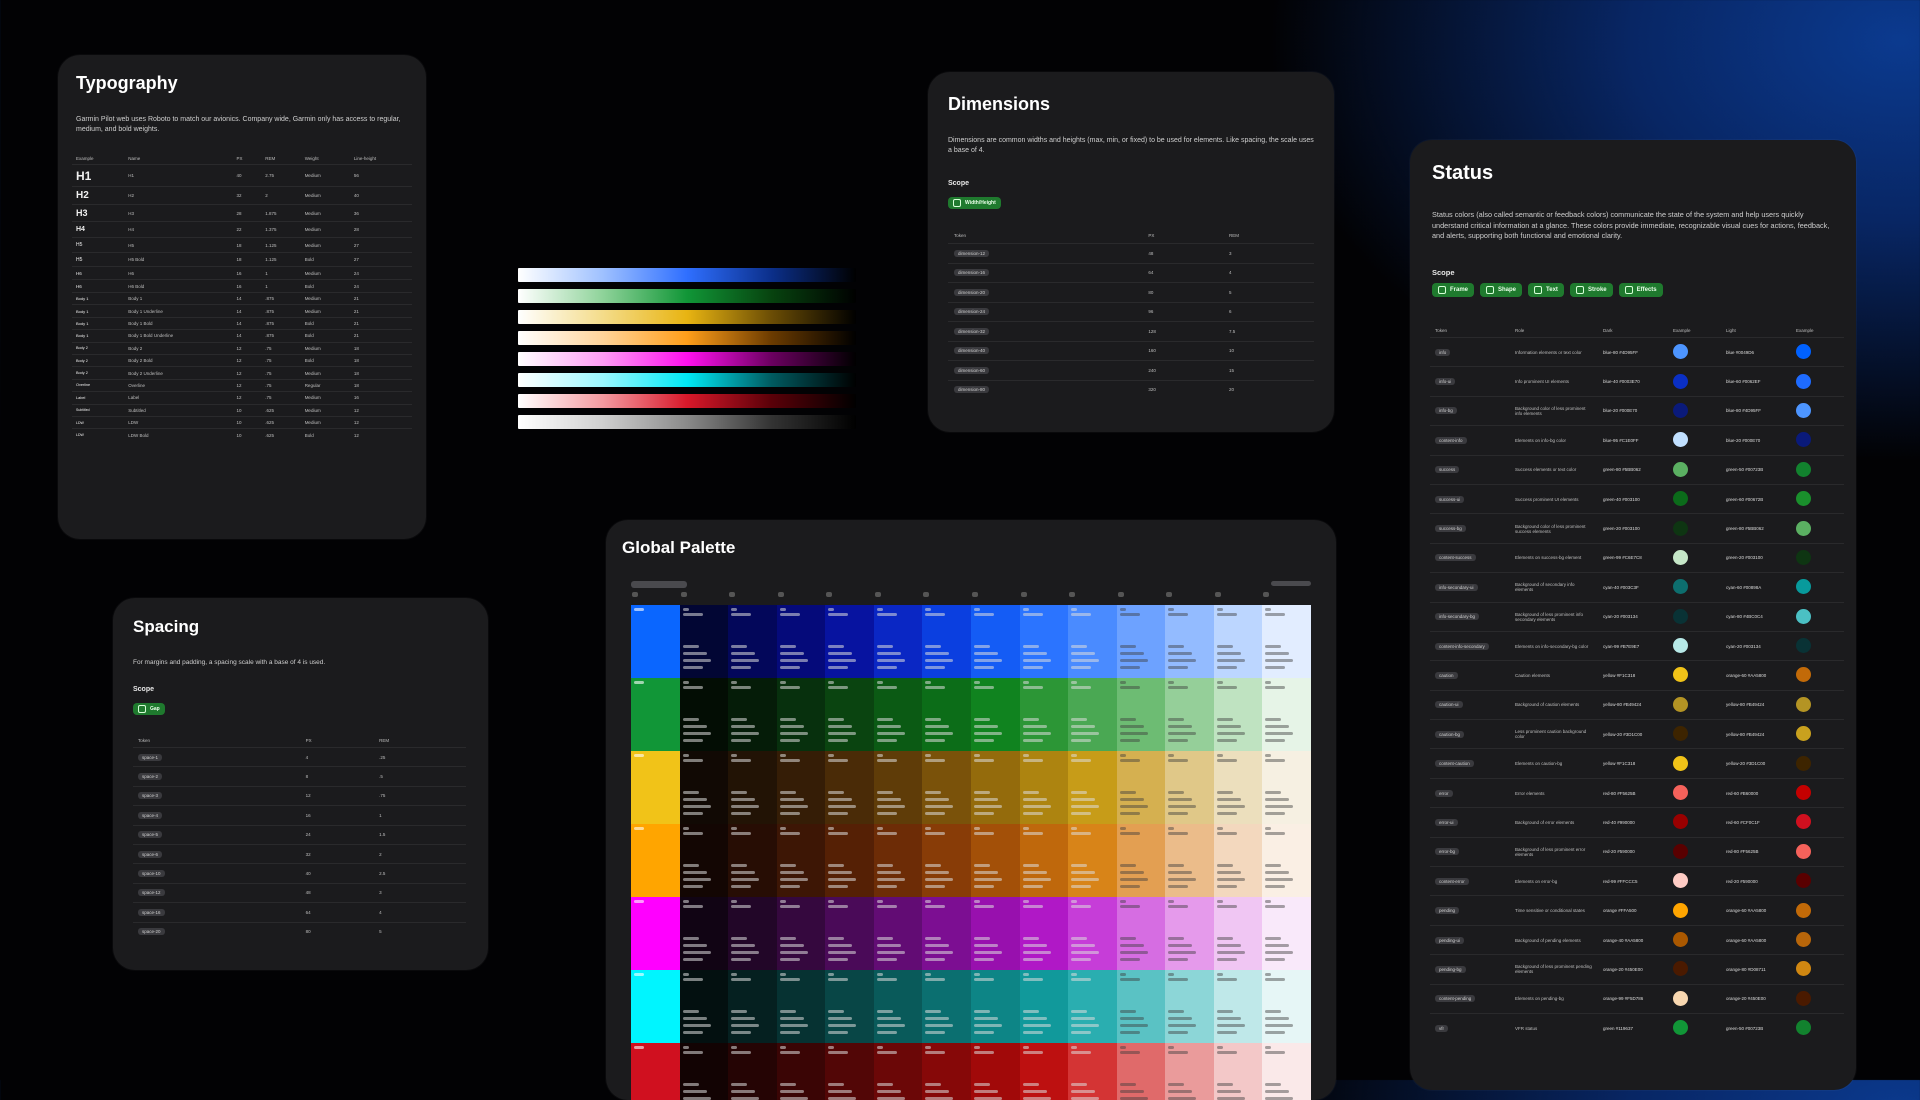  Describe the element at coordinates (299, 892) in the screenshot. I see `table-row: space-12 48 3` at that location.